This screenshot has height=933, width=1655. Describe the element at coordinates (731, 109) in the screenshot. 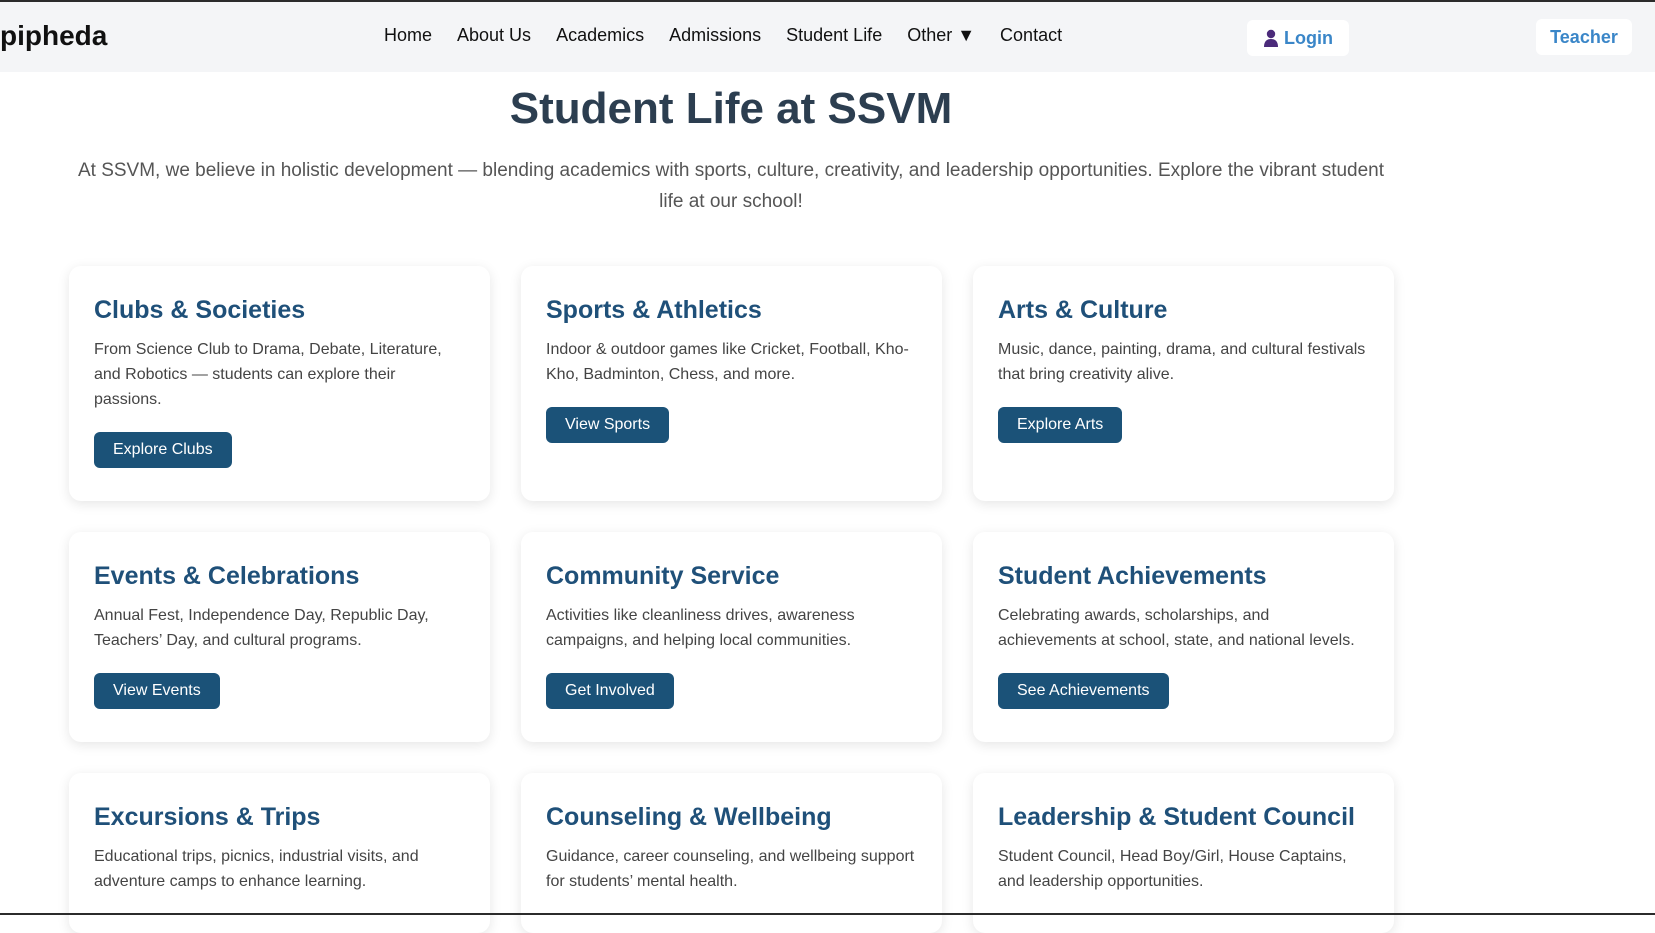

I see `page-title: Student Life at SSVM` at that location.